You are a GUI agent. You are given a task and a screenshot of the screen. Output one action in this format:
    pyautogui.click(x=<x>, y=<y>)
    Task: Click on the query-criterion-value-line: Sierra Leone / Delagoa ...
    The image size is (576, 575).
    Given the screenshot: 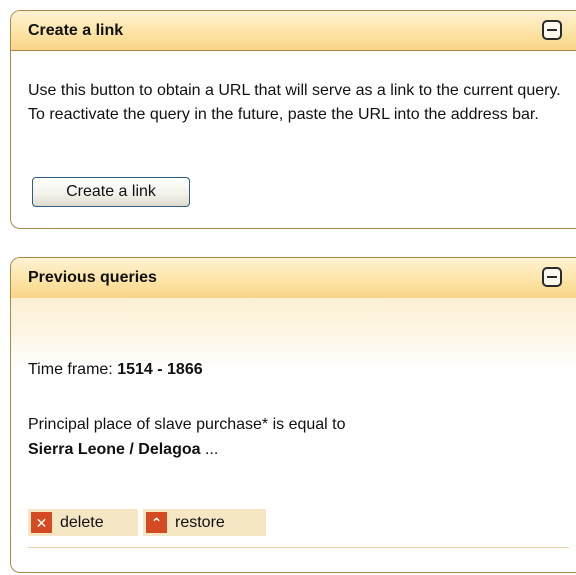 What is the action you would take?
    pyautogui.click(x=123, y=450)
    